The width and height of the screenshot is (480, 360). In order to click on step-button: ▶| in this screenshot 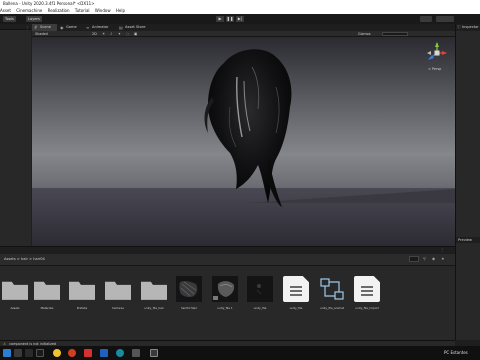, I will do `click(240, 19)`.